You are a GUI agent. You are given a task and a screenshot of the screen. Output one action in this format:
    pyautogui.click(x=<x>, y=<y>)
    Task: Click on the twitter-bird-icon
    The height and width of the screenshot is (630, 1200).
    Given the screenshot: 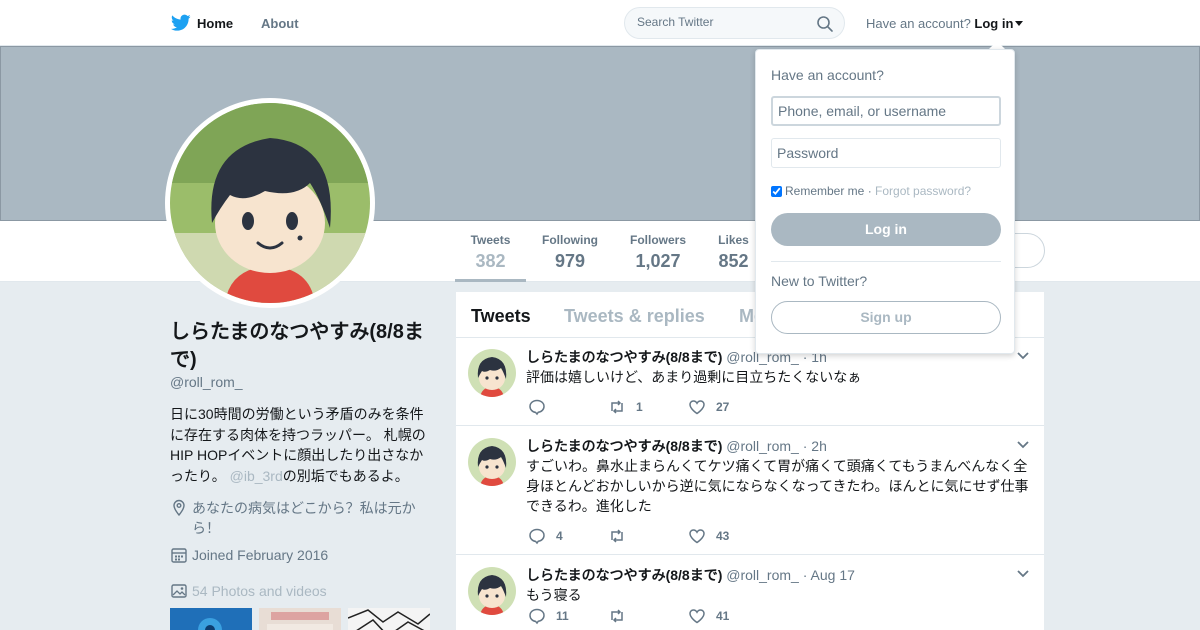 What is the action you would take?
    pyautogui.click(x=181, y=23)
    